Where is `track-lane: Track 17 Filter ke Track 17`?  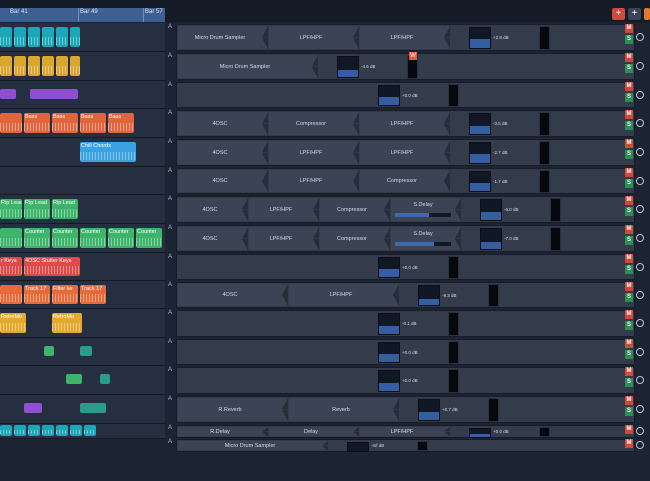 track-lane: Track 17 Filter ke Track 17 is located at coordinates (82, 295).